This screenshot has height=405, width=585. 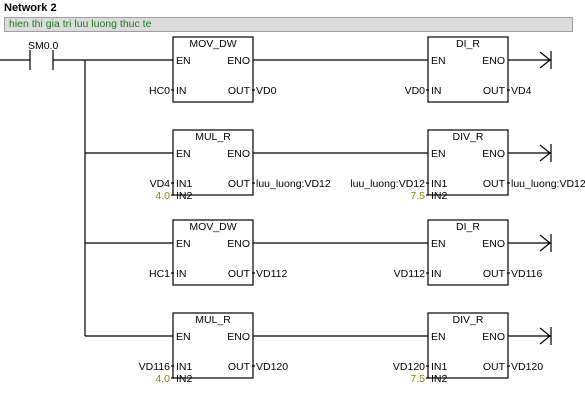 What do you see at coordinates (159, 91) in the screenshot?
I see `block-input-operand: HC0` at bounding box center [159, 91].